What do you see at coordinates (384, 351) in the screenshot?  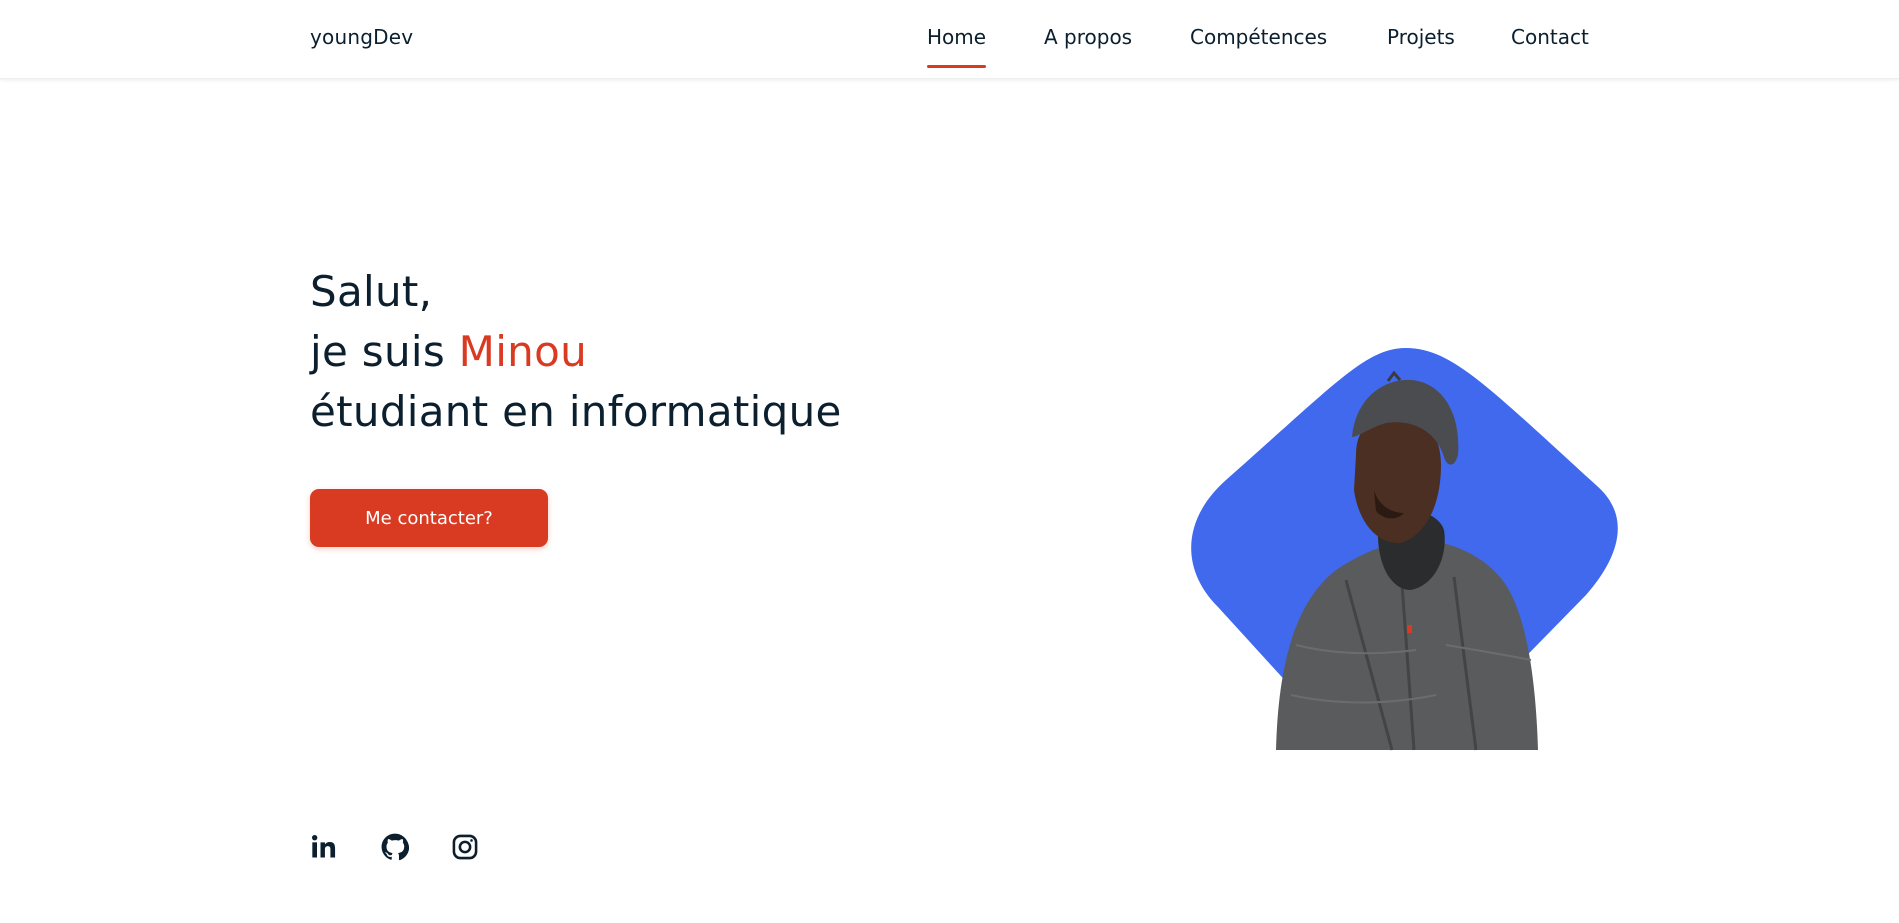 I see `hero-intro-prefix: je suis` at bounding box center [384, 351].